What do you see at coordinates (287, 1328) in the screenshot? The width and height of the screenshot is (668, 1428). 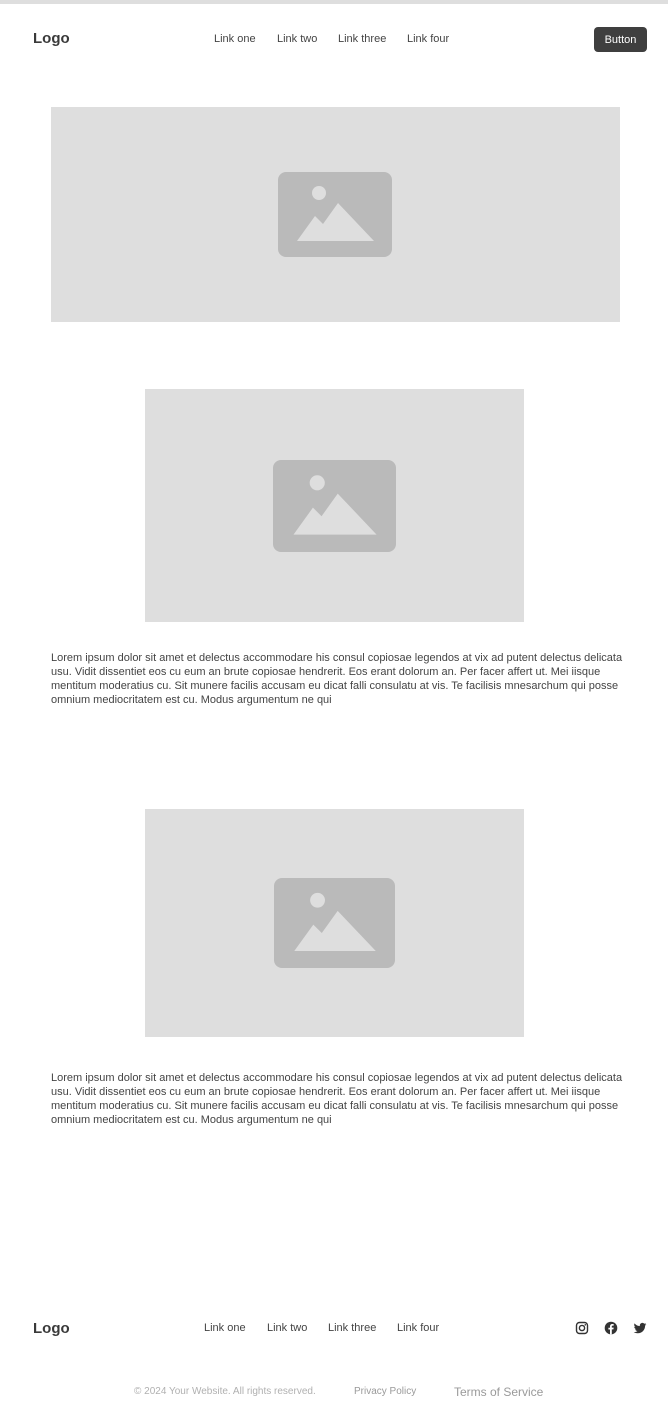 I see `footer-link-two: Link two` at bounding box center [287, 1328].